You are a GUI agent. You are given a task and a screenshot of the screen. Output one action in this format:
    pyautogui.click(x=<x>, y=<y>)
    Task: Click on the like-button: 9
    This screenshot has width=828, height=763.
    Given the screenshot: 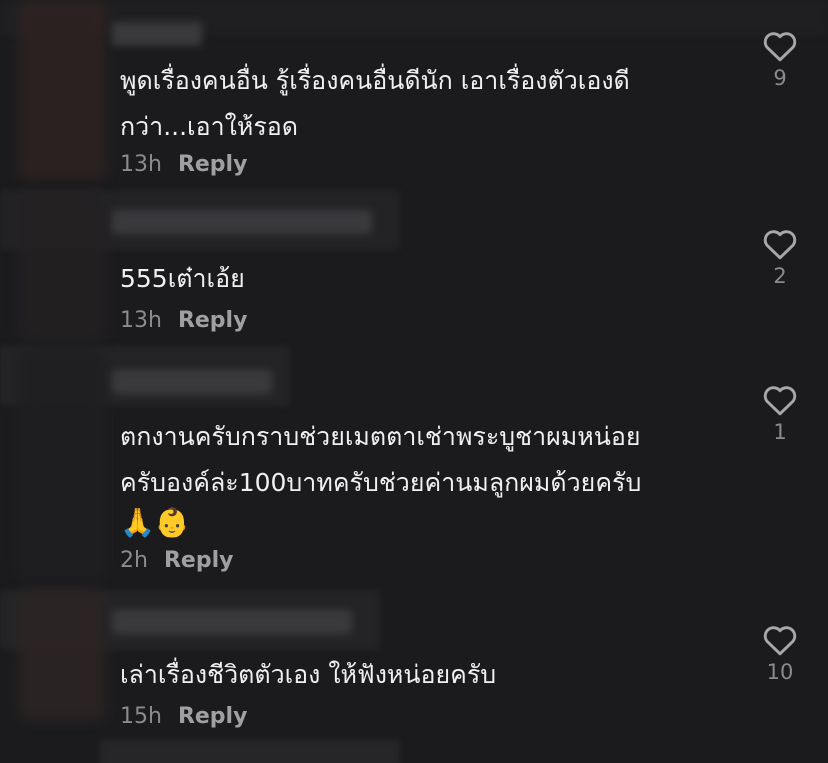 What is the action you would take?
    pyautogui.click(x=780, y=60)
    